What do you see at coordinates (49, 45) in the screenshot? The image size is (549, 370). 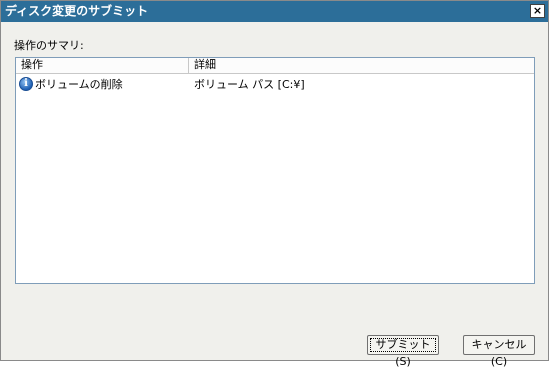 I see `summary-label: 操作のサマリ:` at bounding box center [49, 45].